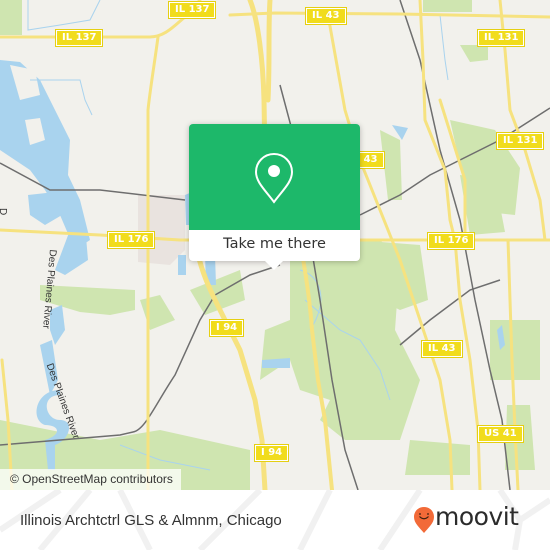 This screenshot has width=550, height=550. What do you see at coordinates (4, 211) in the screenshot?
I see `edge-label-partial: D` at bounding box center [4, 211].